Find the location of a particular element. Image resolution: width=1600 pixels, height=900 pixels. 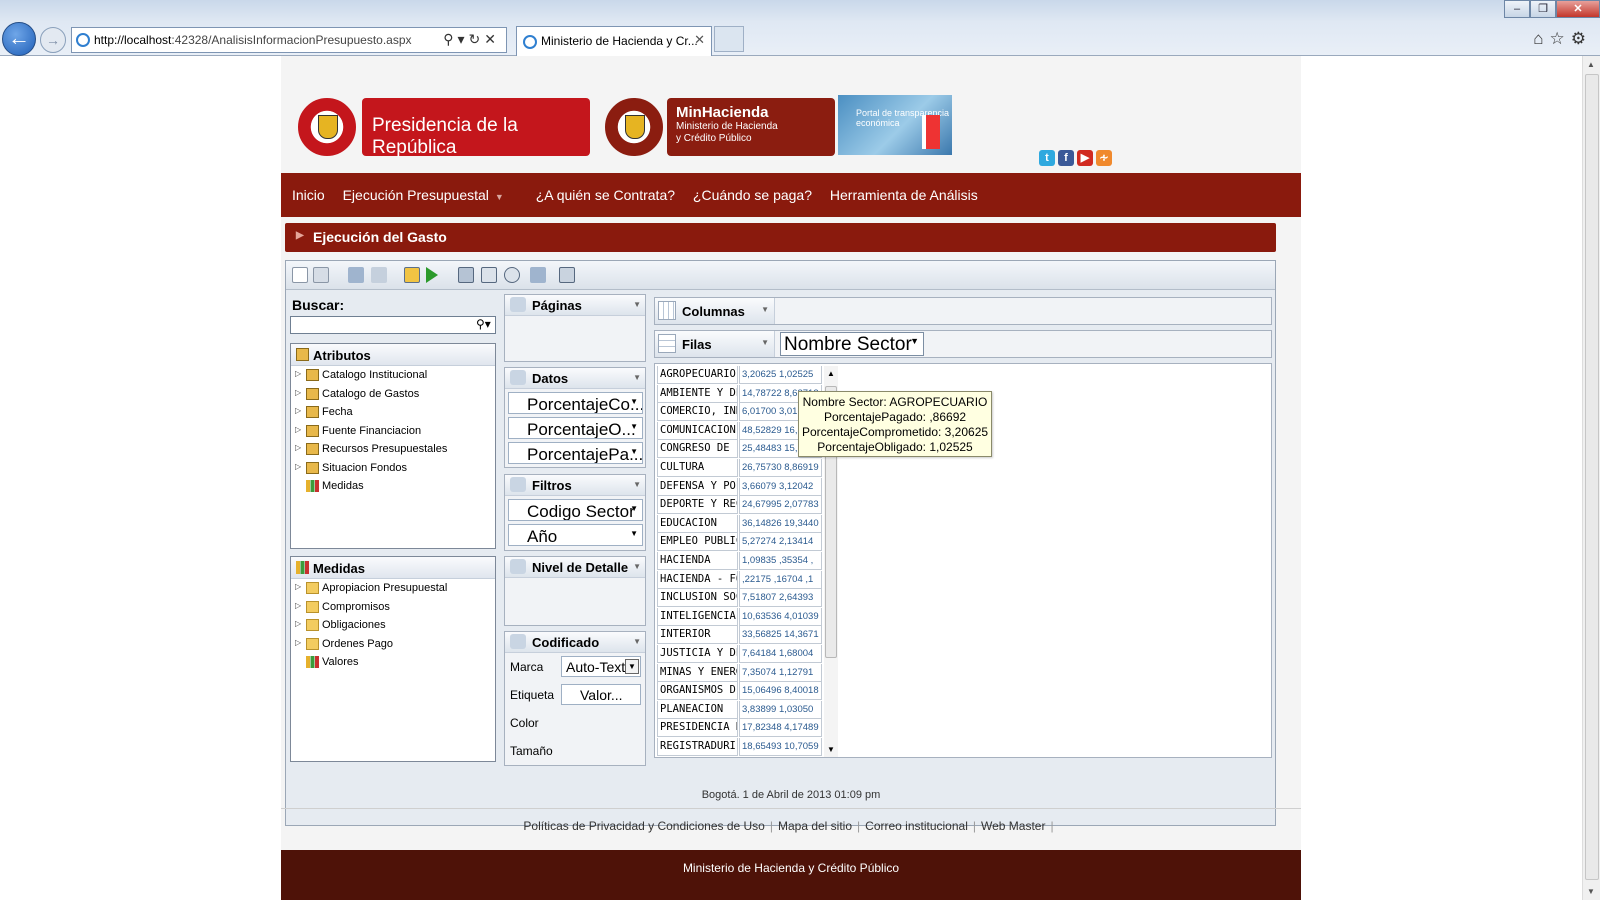

scroll-thumb is located at coordinates (1592, 477).